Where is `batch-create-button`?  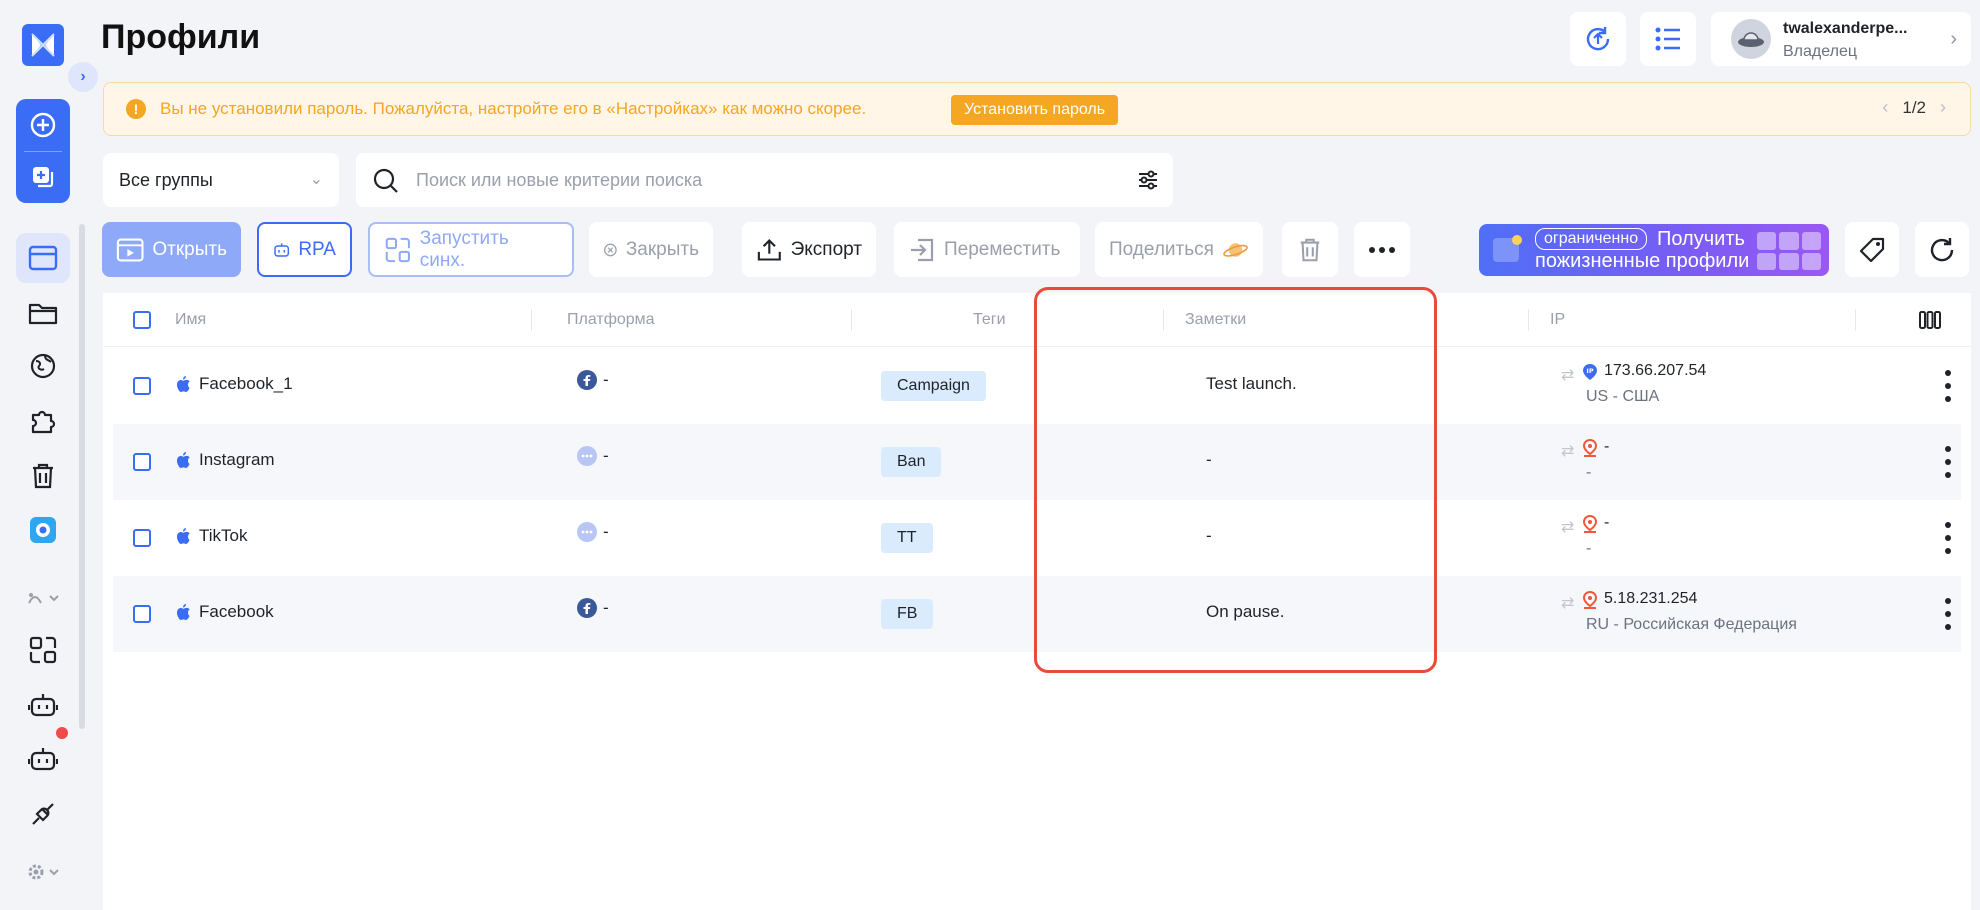 batch-create-button is located at coordinates (43, 177).